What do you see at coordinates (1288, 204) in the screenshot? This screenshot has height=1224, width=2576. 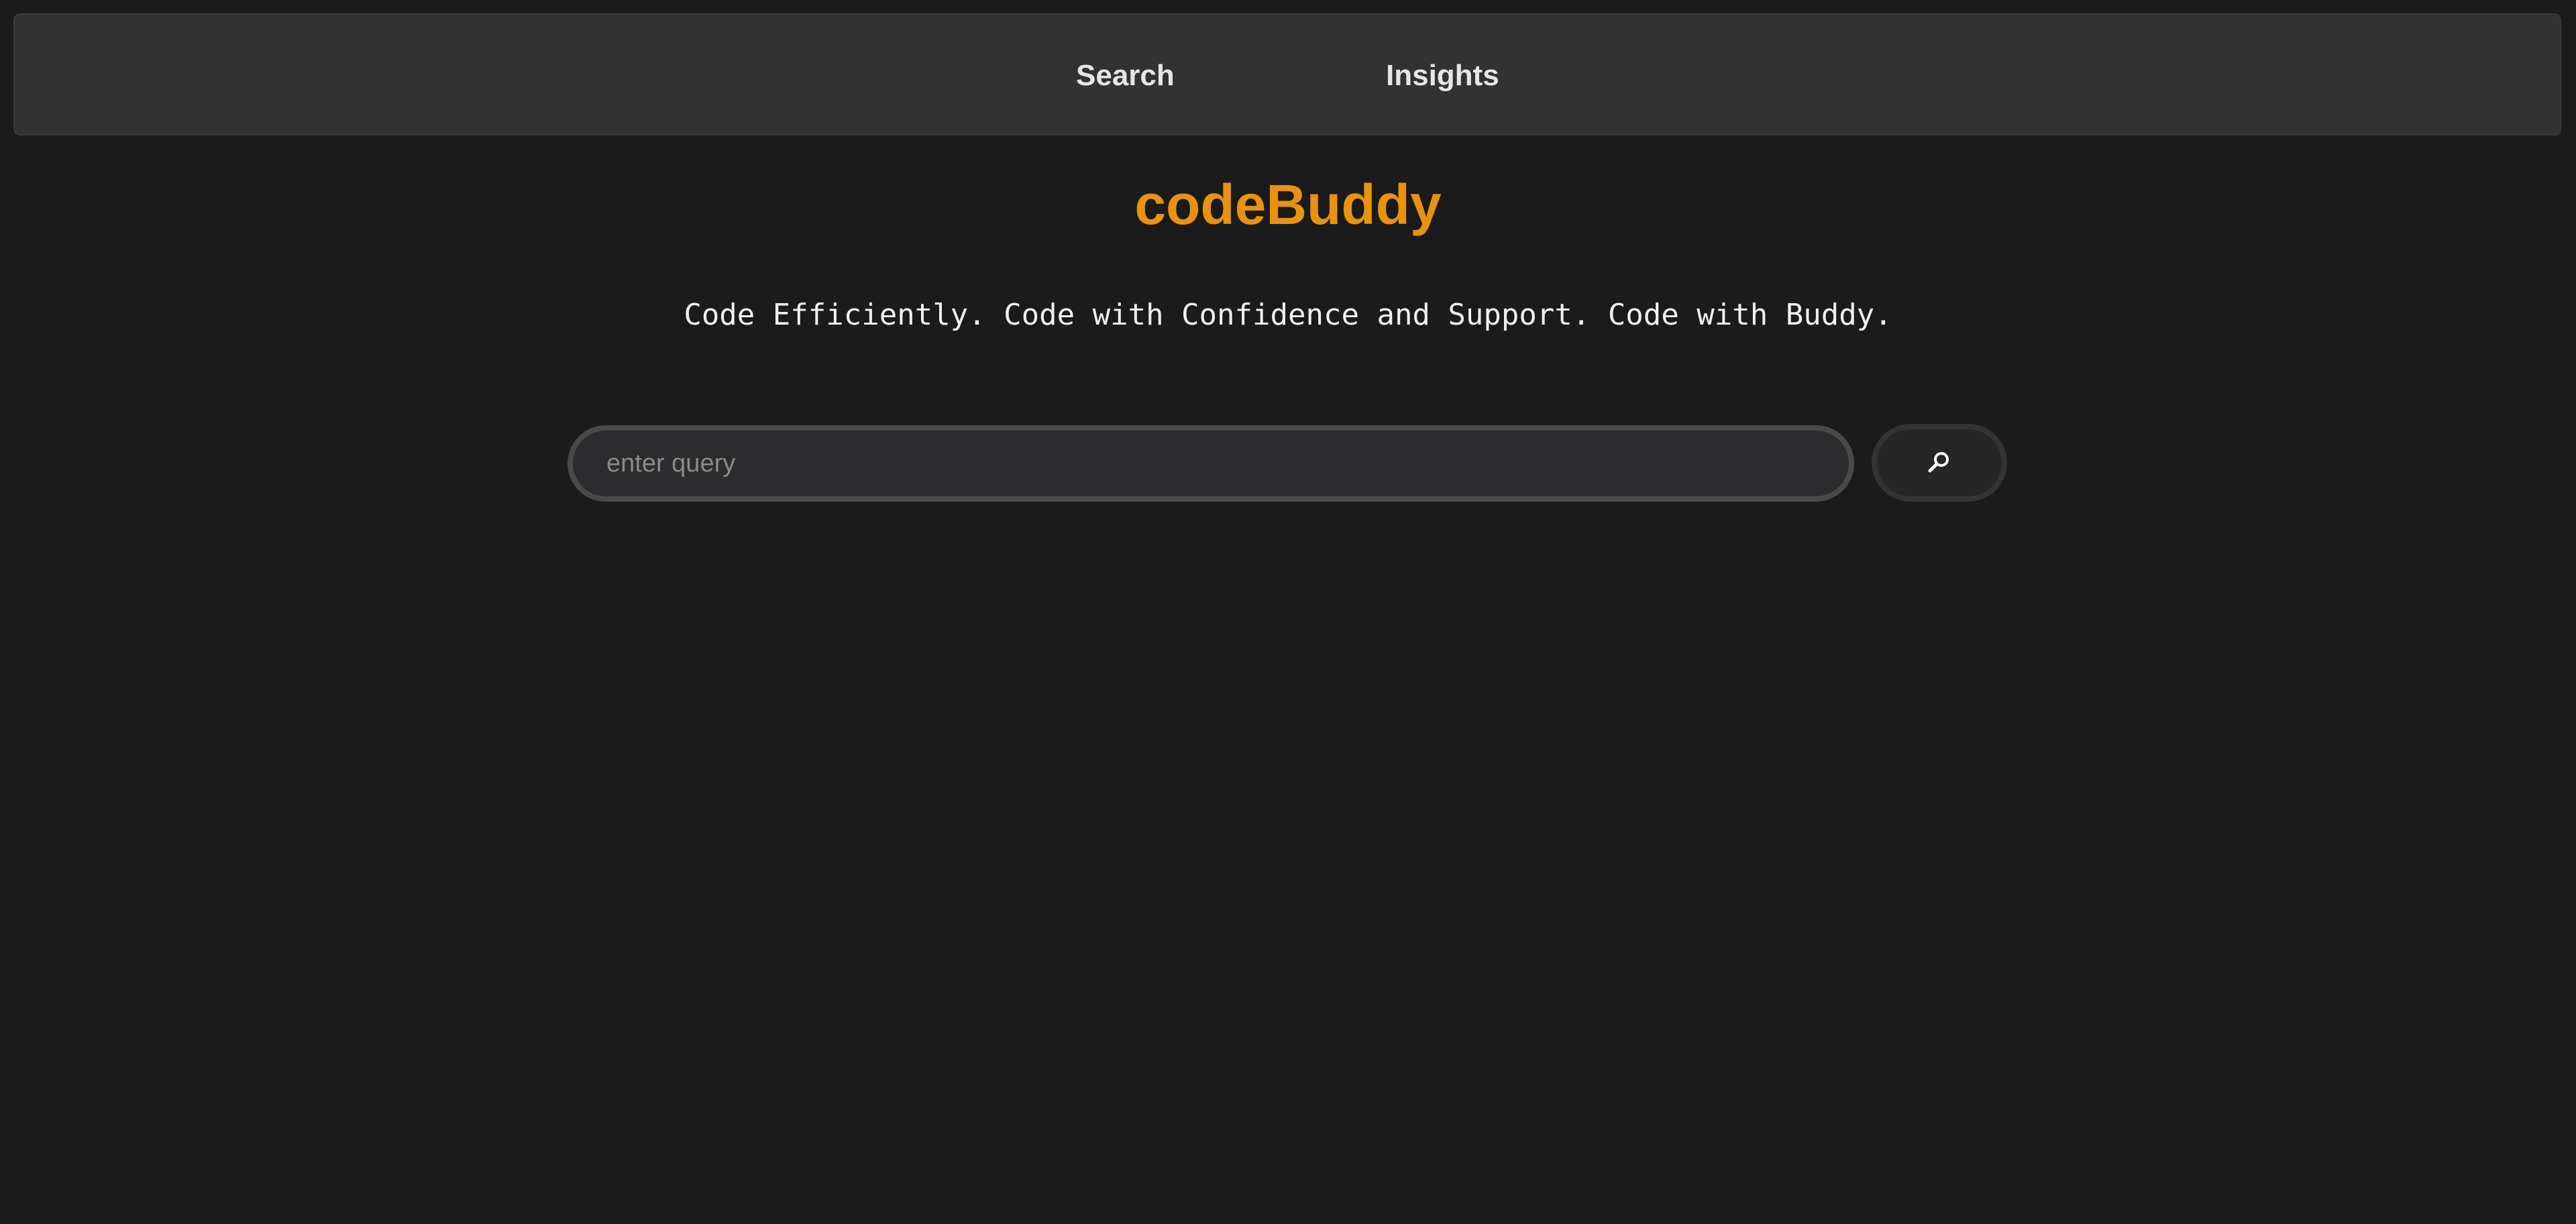 I see `app-title: codeBuddy` at bounding box center [1288, 204].